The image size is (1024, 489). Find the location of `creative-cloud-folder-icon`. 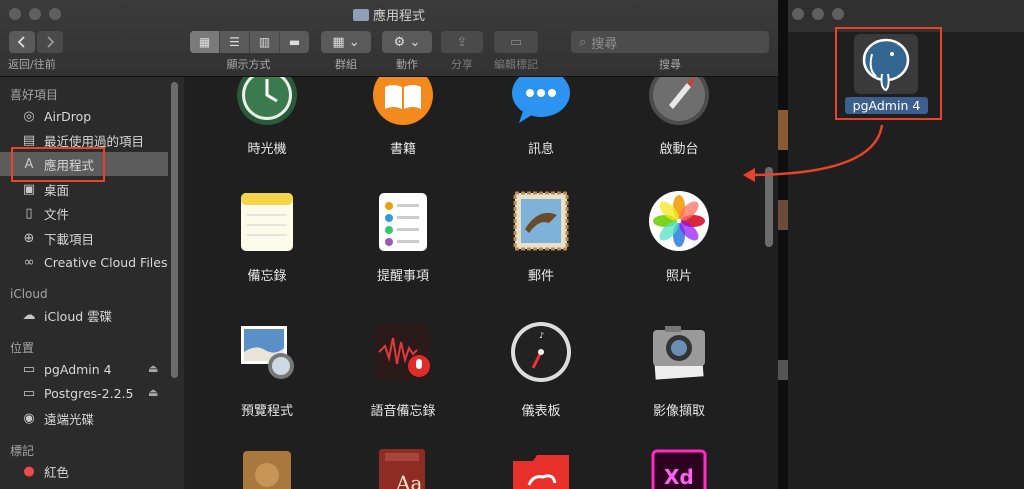

creative-cloud-folder-icon is located at coordinates (541, 472).